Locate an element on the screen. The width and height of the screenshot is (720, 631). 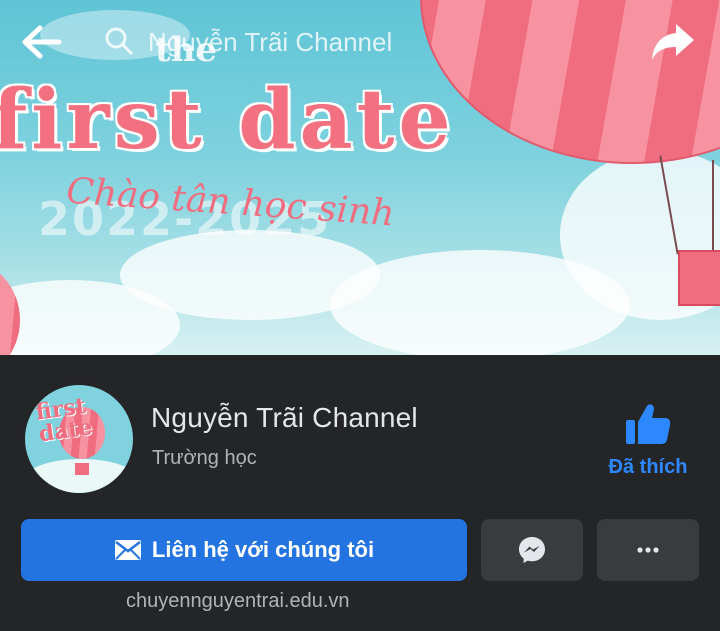
share-icon is located at coordinates (673, 42).